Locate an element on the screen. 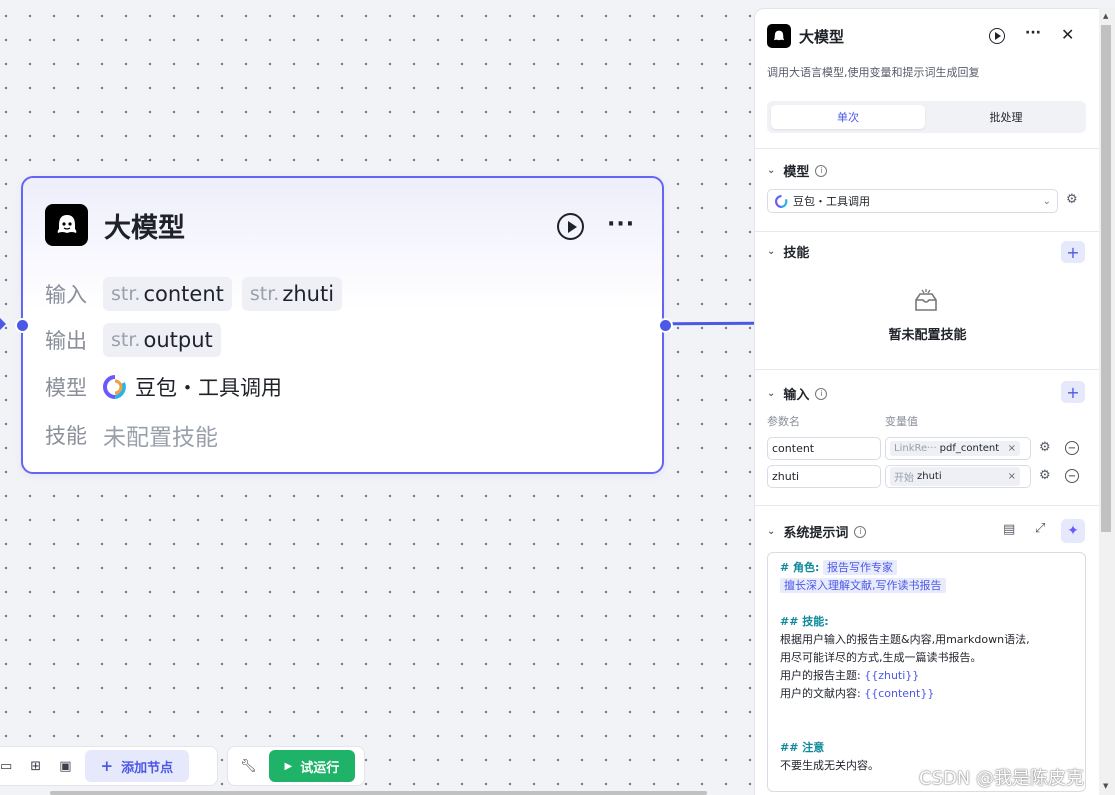  tab-single: 单次 is located at coordinates (848, 117).